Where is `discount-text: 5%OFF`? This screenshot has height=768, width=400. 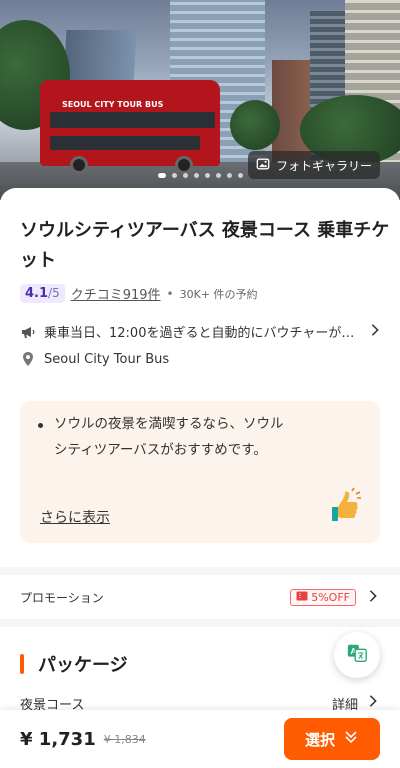
discount-text: 5%OFF is located at coordinates (330, 597).